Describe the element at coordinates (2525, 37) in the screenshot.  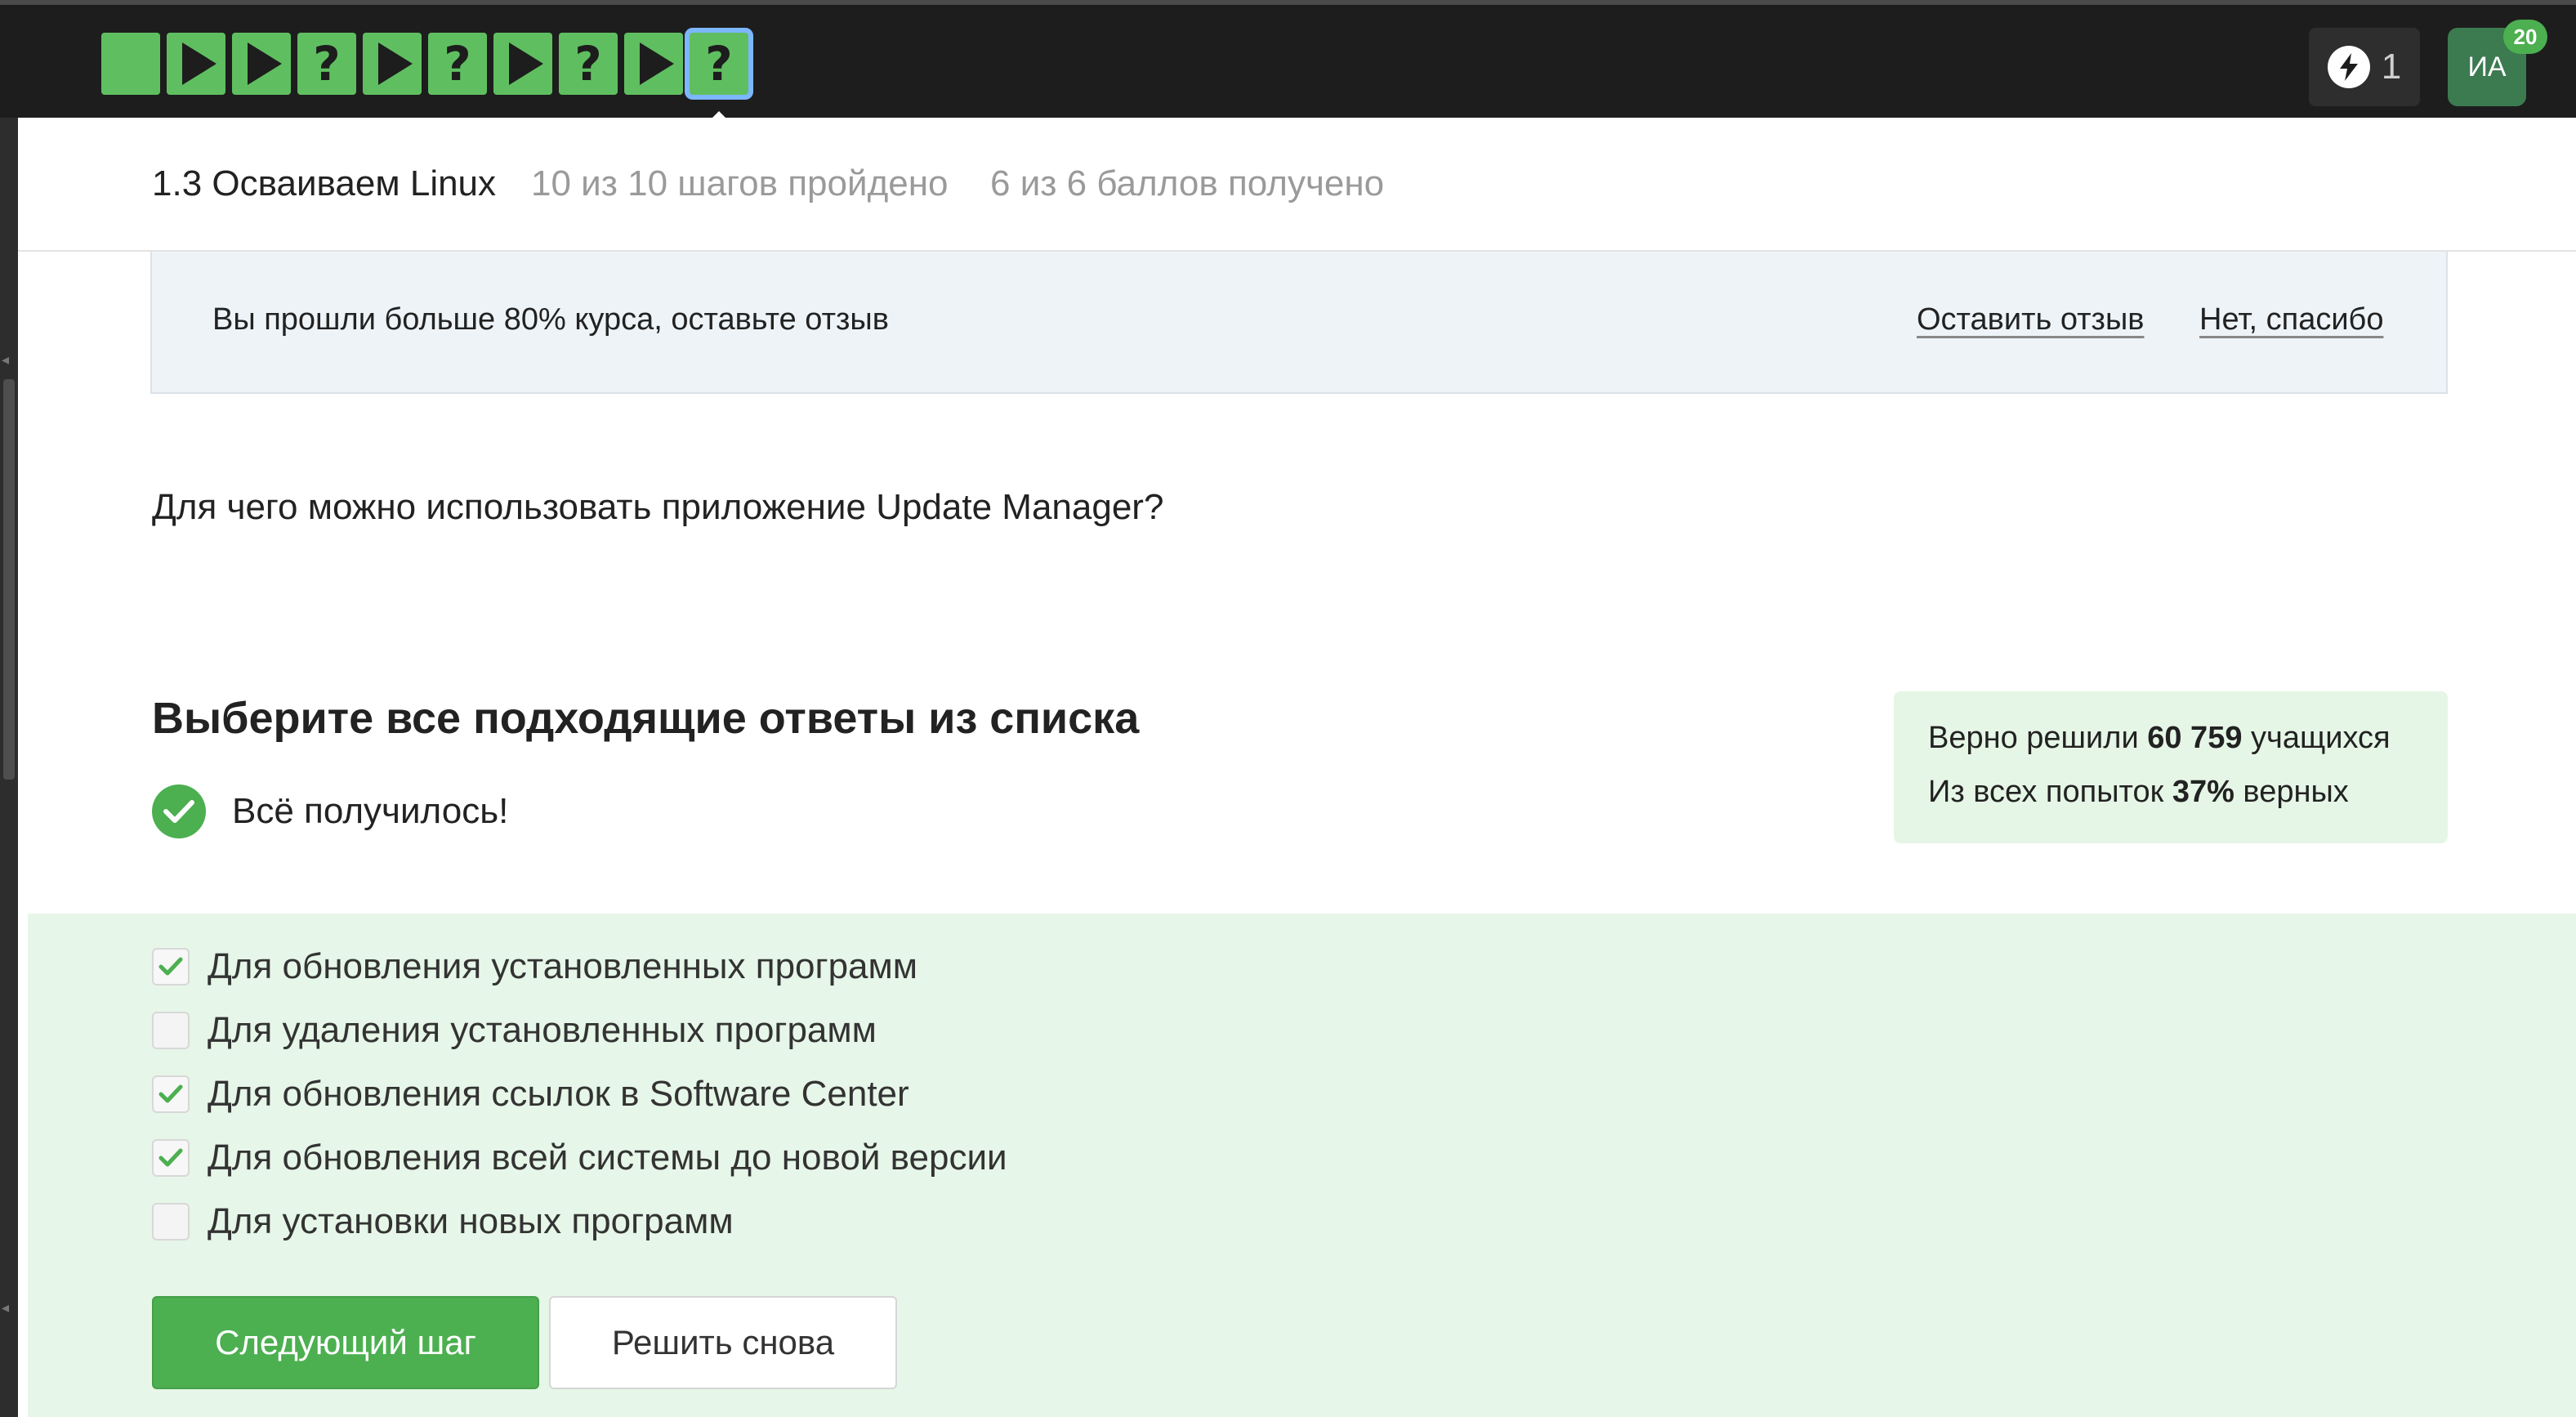
I see `notification-badge: 20` at that location.